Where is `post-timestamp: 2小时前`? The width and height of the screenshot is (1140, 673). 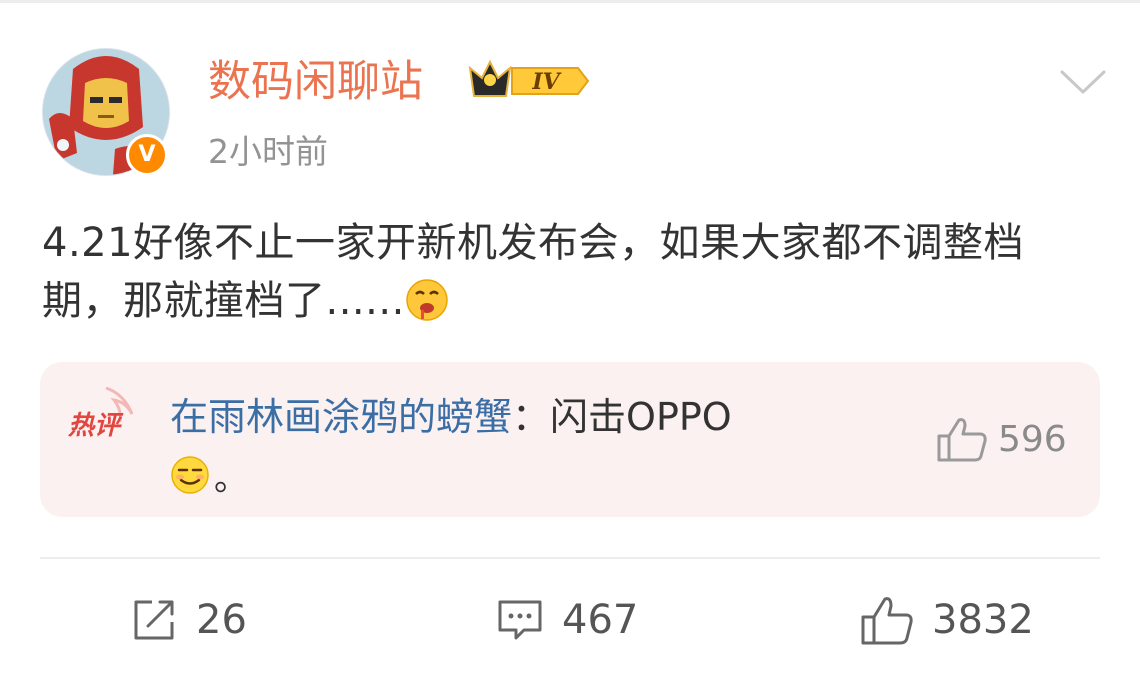
post-timestamp: 2小时前 is located at coordinates (268, 151).